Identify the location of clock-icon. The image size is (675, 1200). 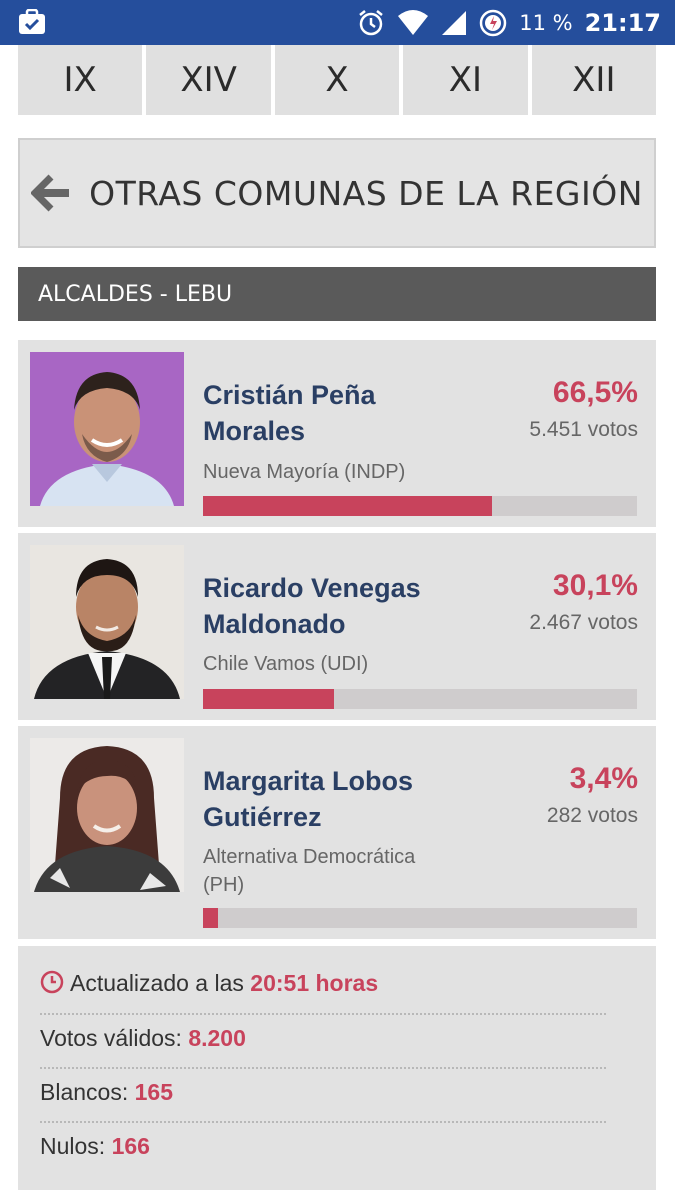
(52, 982).